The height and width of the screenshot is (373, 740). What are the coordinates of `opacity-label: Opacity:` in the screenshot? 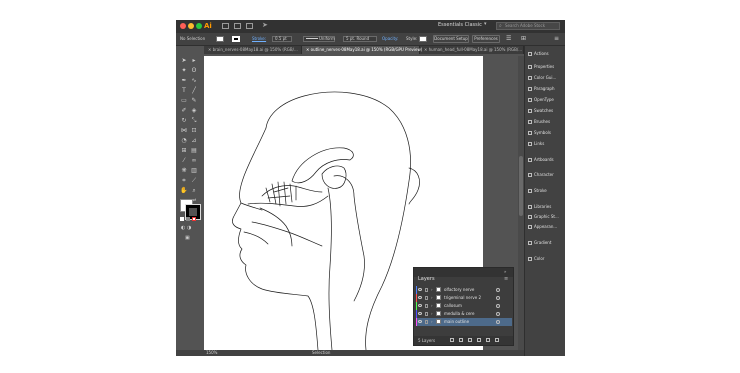 It's located at (390, 38).